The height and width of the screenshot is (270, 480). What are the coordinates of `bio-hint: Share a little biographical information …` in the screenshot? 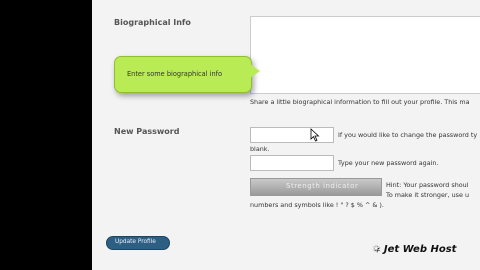 It's located at (360, 102).